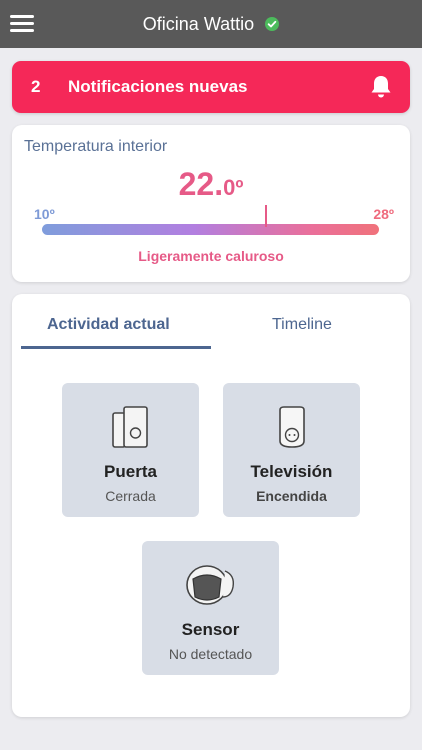 The height and width of the screenshot is (750, 422). Describe the element at coordinates (198, 24) in the screenshot. I see `page-title: Oficina Wattio` at that location.